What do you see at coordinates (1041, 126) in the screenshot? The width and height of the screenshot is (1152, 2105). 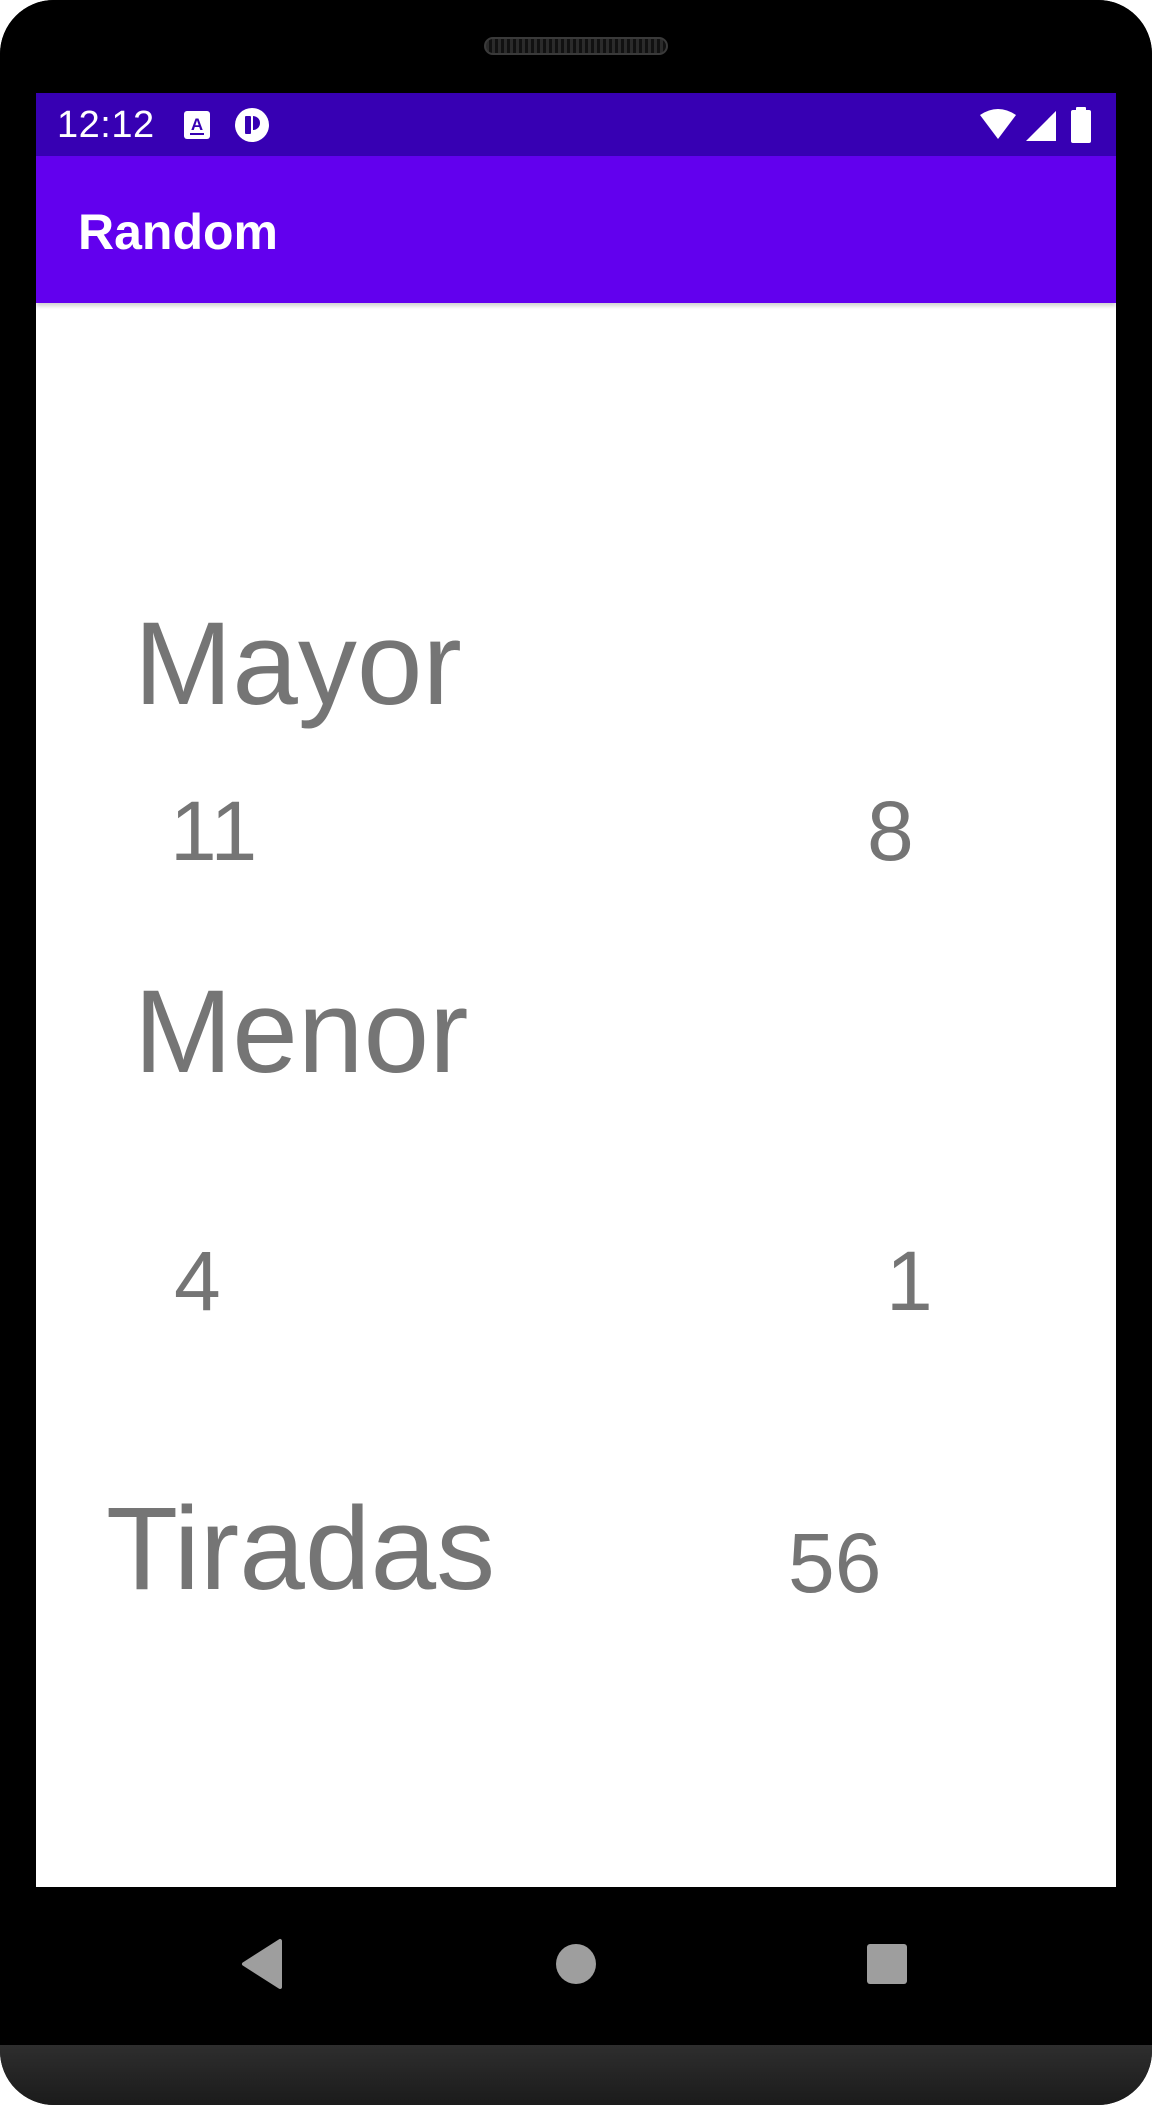 I see `cellular-signal-icon` at bounding box center [1041, 126].